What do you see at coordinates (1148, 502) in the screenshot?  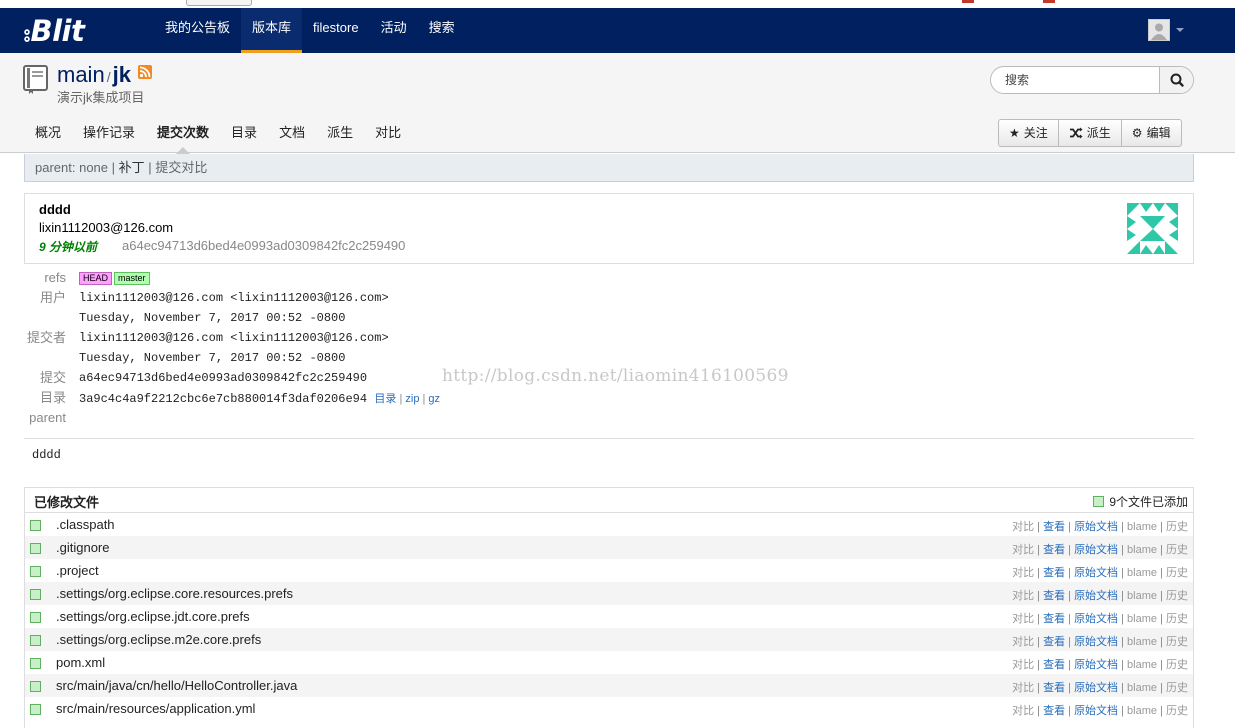 I see `changed-files-count: 9个文件已添加` at bounding box center [1148, 502].